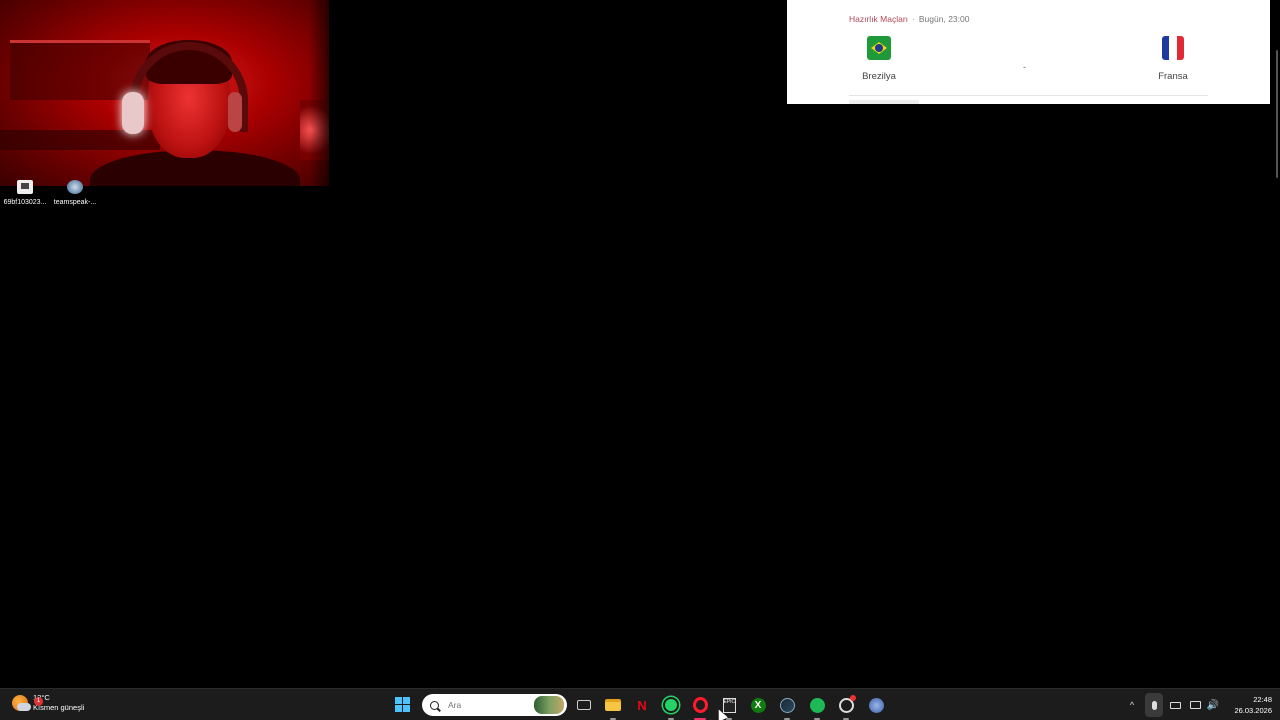  I want to click on taskbar-clock: 22:48 26.03.2026, so click(1248, 705).